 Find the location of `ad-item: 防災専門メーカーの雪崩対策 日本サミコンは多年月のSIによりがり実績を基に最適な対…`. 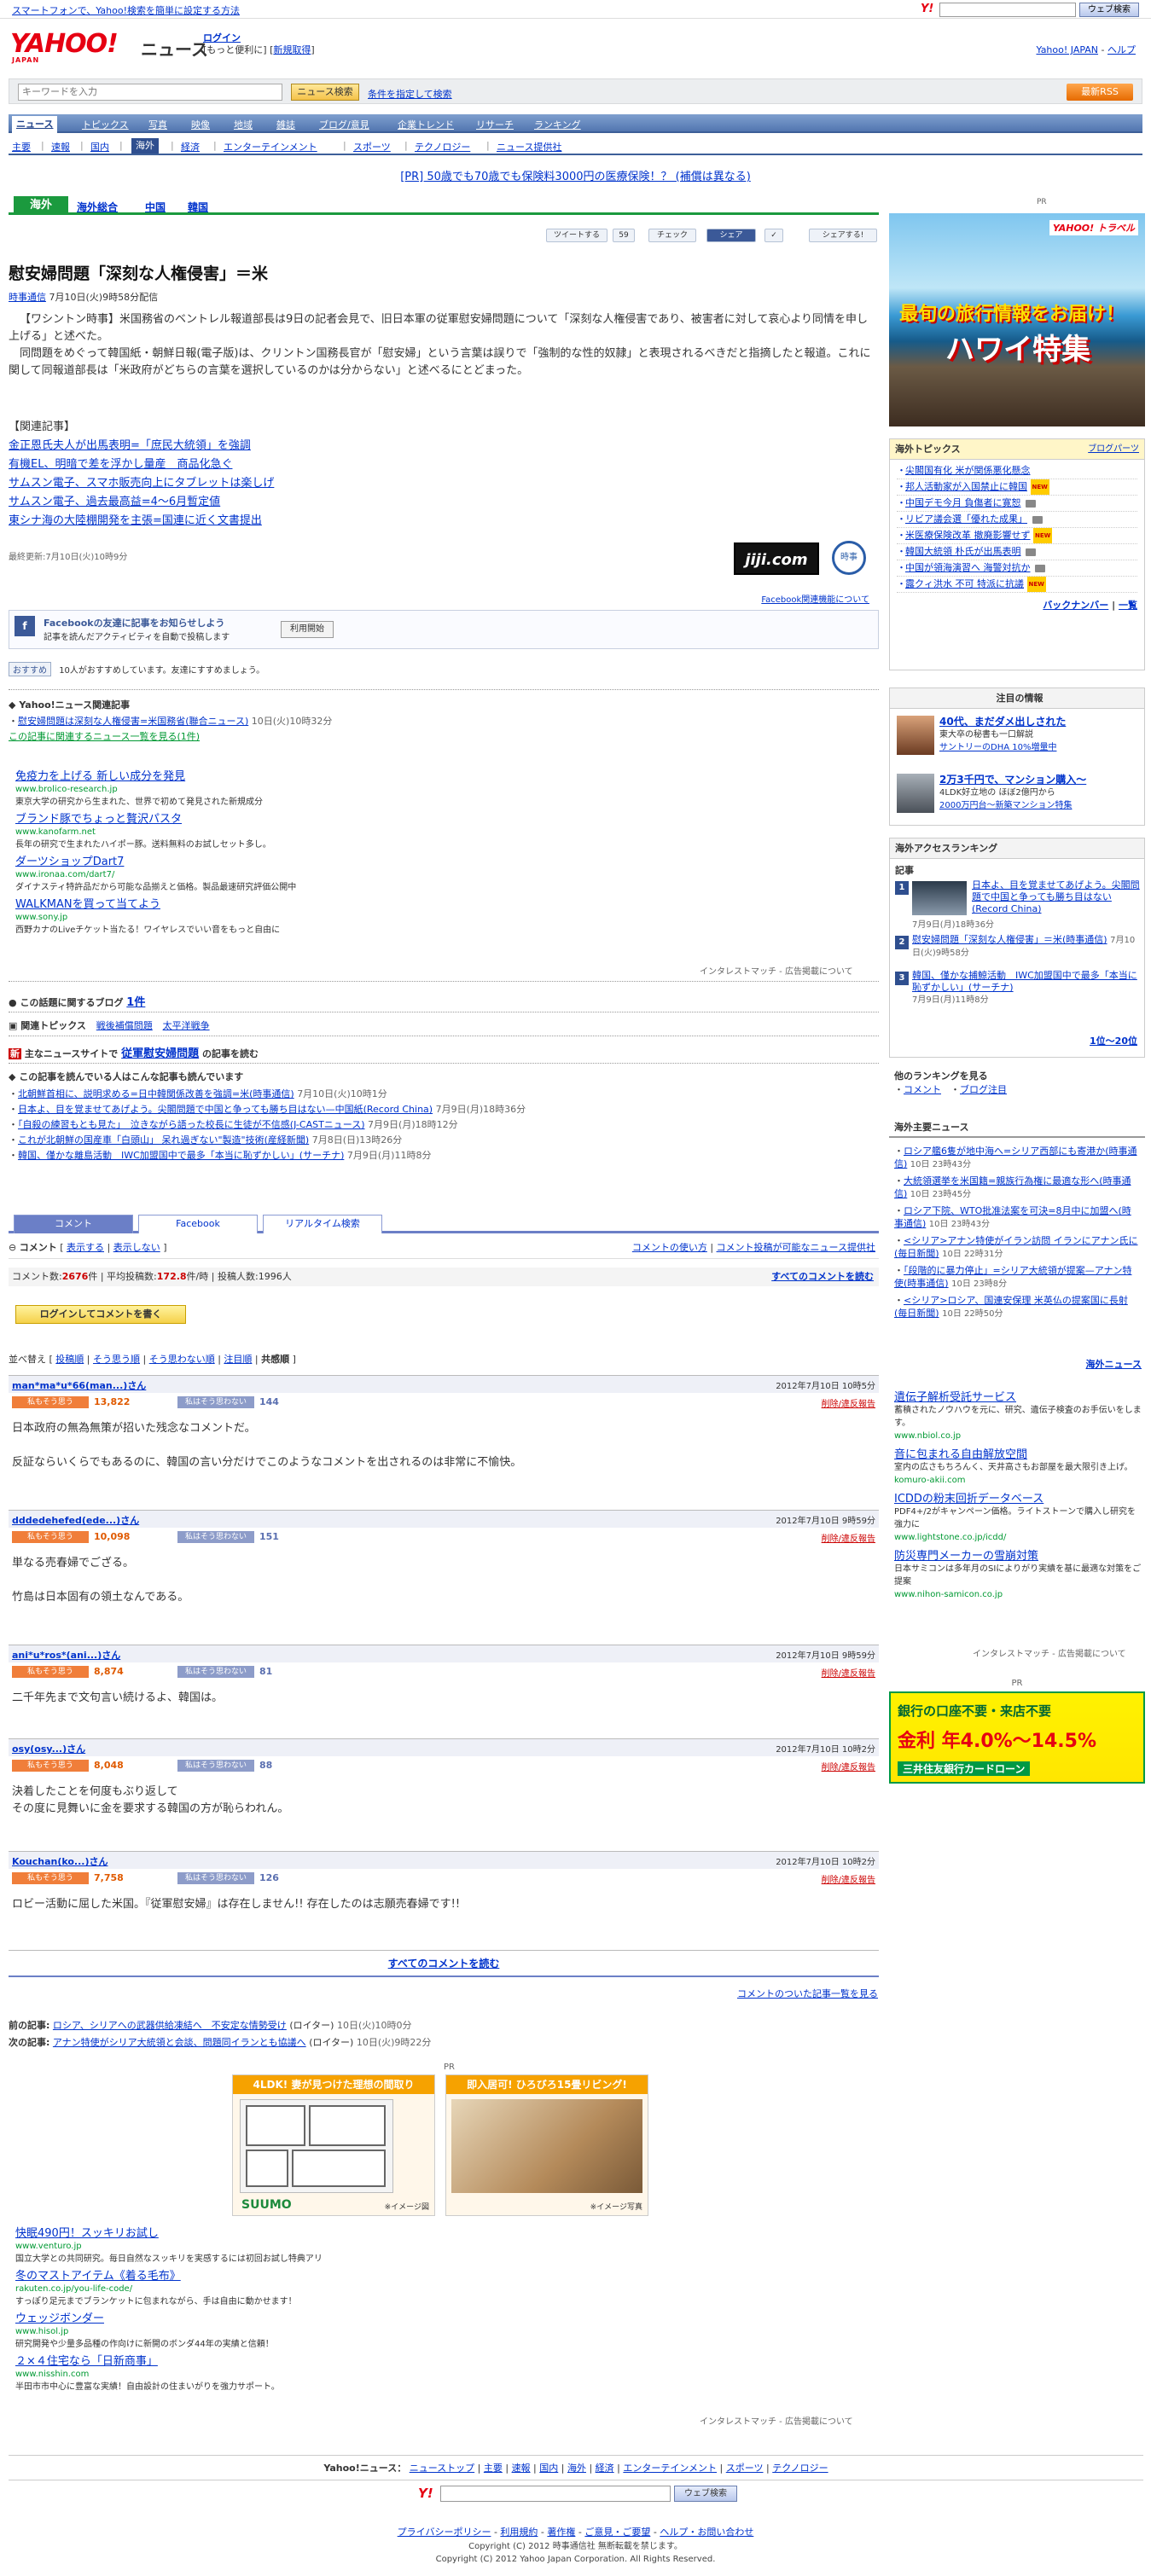

ad-item: 防災専門メーカーの雪崩対策 日本サミコンは多年月のSIによりがり実績を基に最適な対… is located at coordinates (1018, 1576).